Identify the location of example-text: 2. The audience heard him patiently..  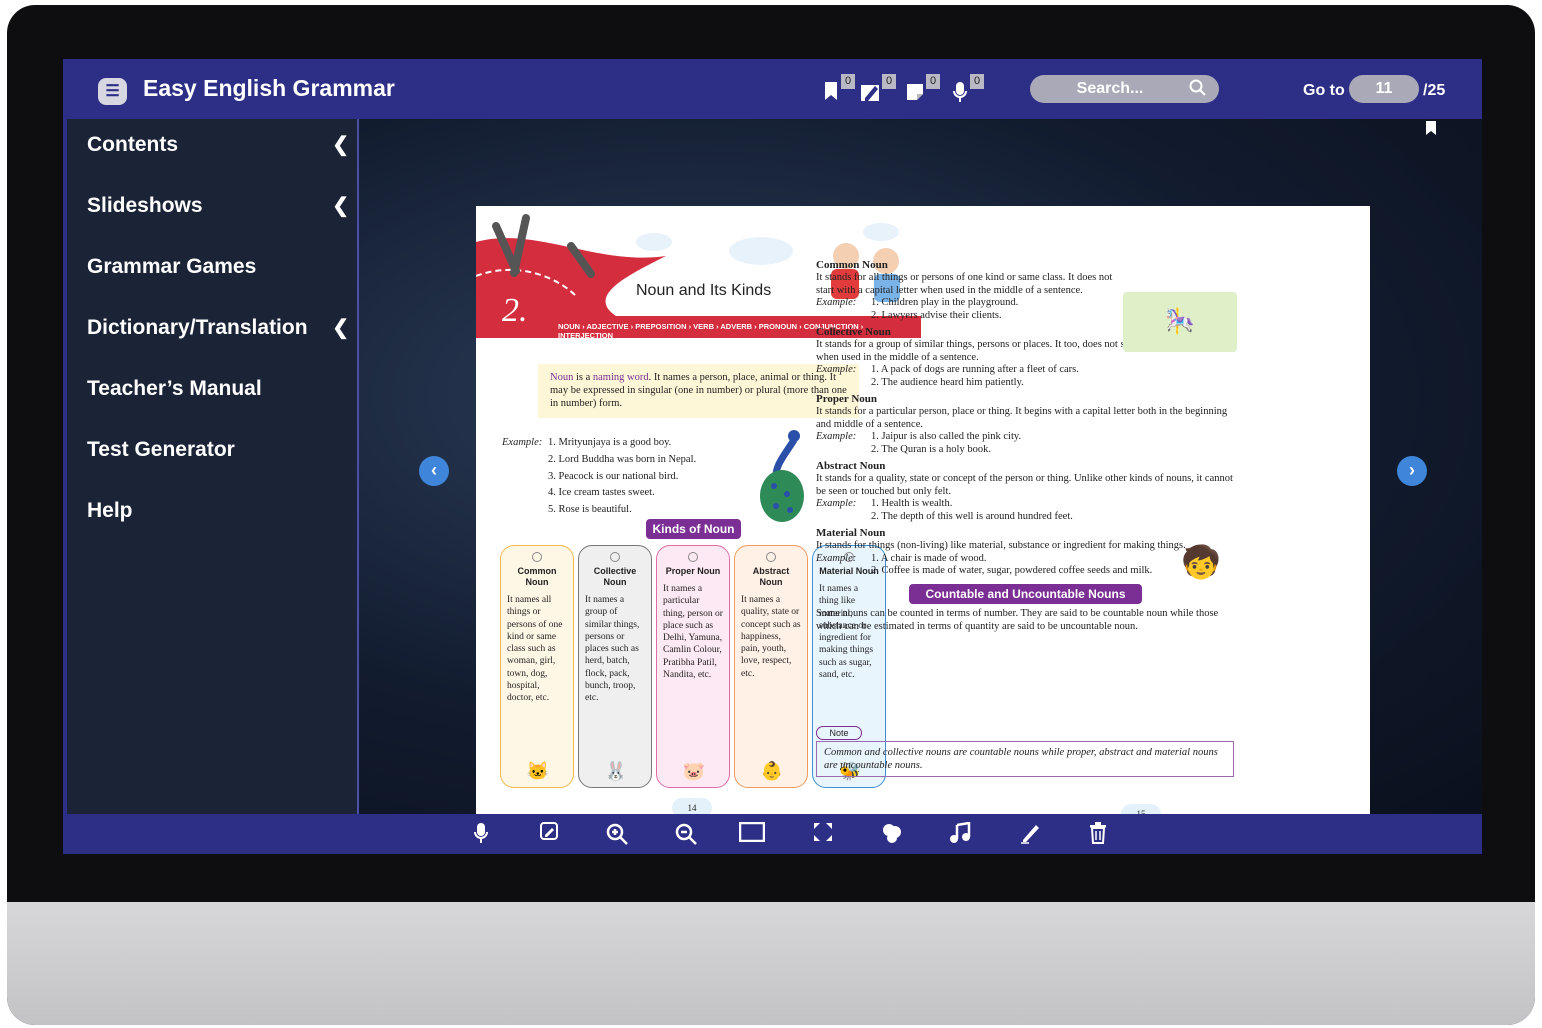
(947, 383).